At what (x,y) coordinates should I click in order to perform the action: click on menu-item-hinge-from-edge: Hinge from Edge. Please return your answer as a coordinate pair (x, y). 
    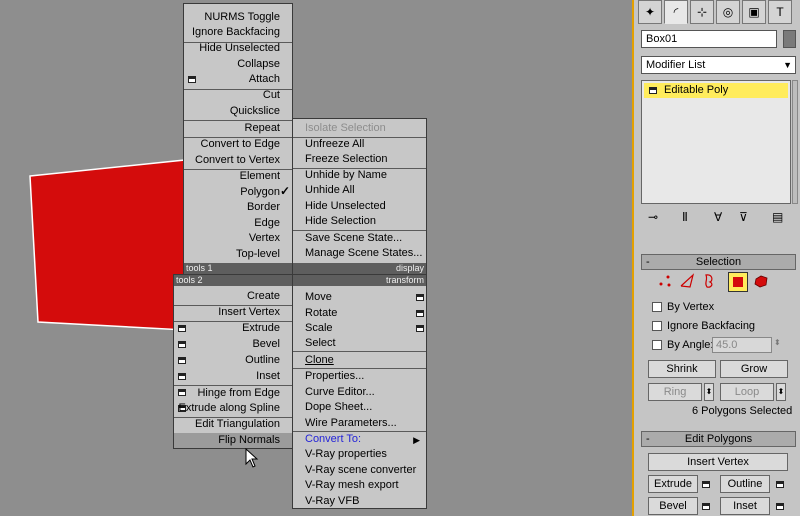
    Looking at the image, I should click on (238, 393).